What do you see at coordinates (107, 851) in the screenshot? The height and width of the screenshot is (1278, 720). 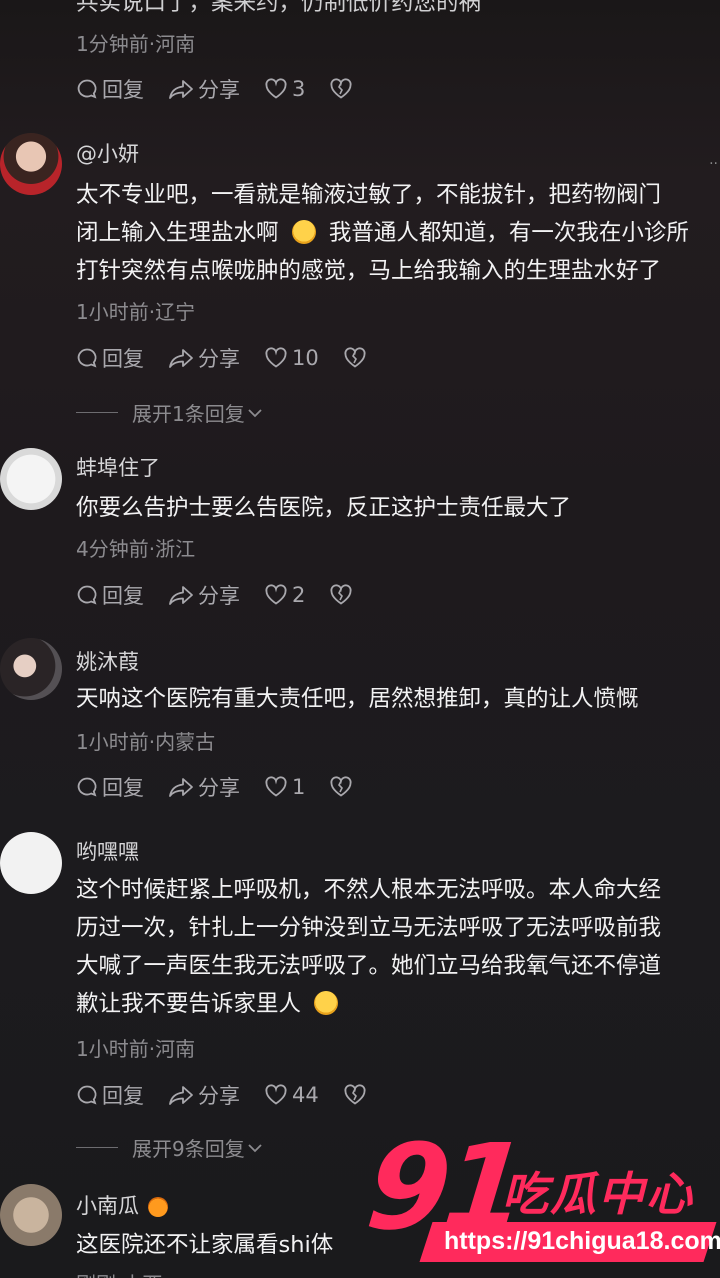 I see `comment-author: 哟嘿嘿` at bounding box center [107, 851].